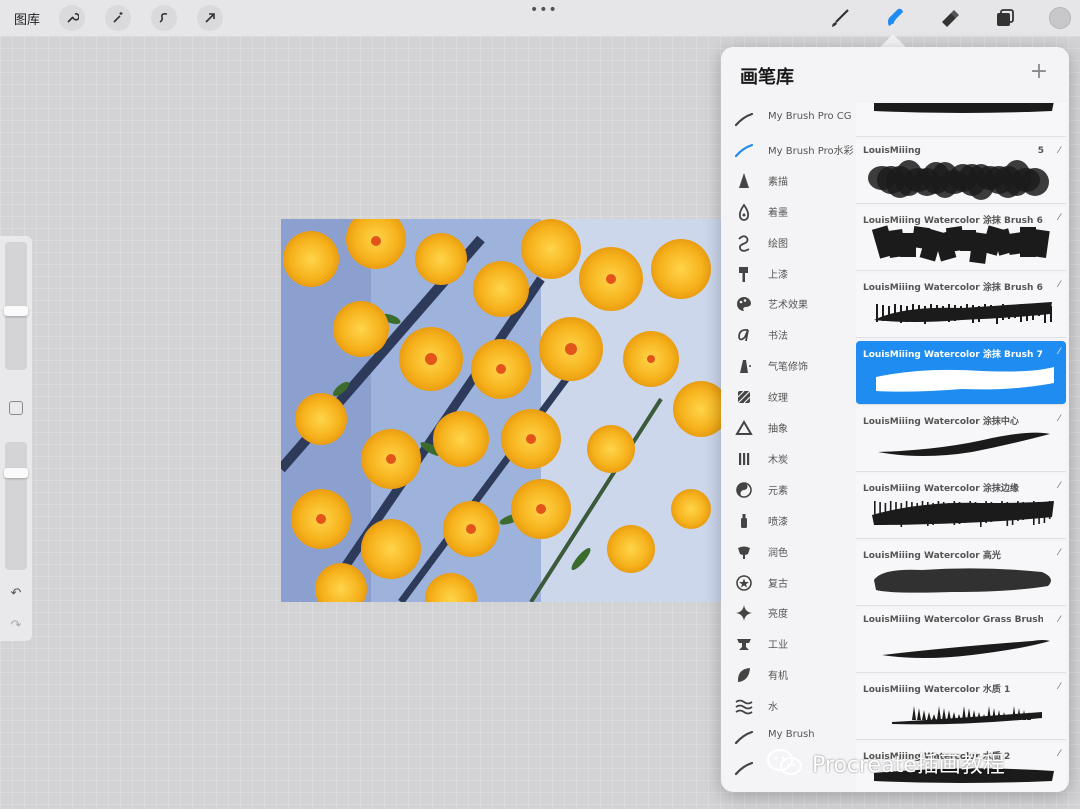  I want to click on brush-item: LouisMiiing 5 ⁄, so click(961, 172).